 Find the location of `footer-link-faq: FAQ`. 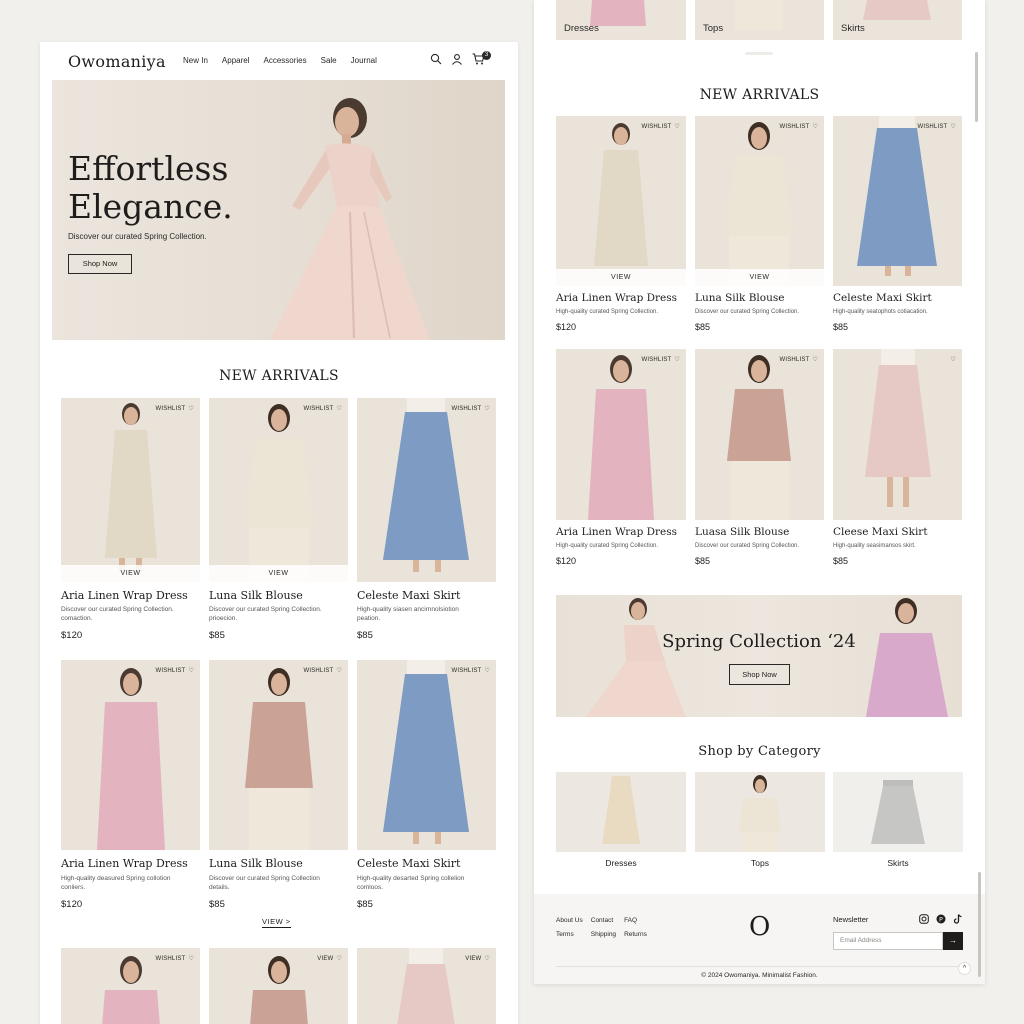

footer-link-faq: FAQ is located at coordinates (635, 920).